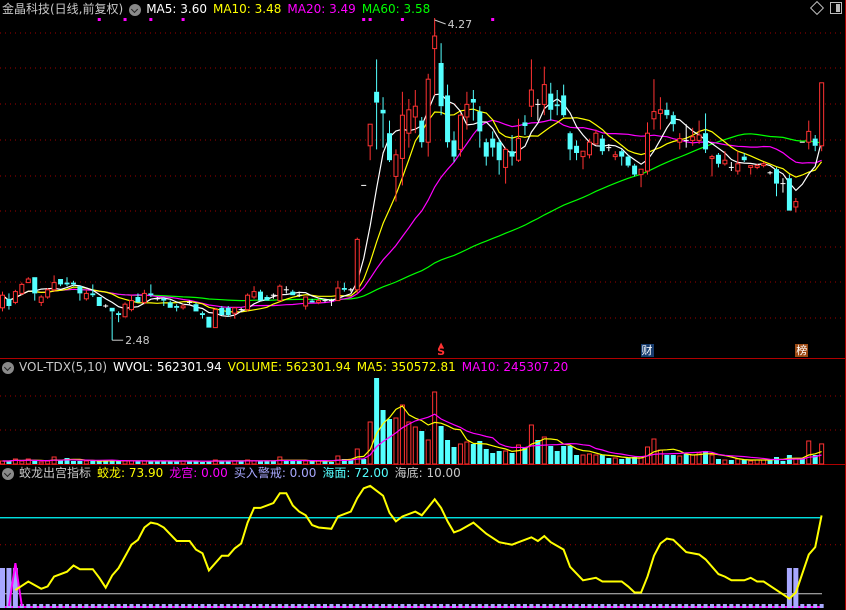 This screenshot has width=846, height=610. I want to click on s-marker: ▲ S, so click(441, 350).